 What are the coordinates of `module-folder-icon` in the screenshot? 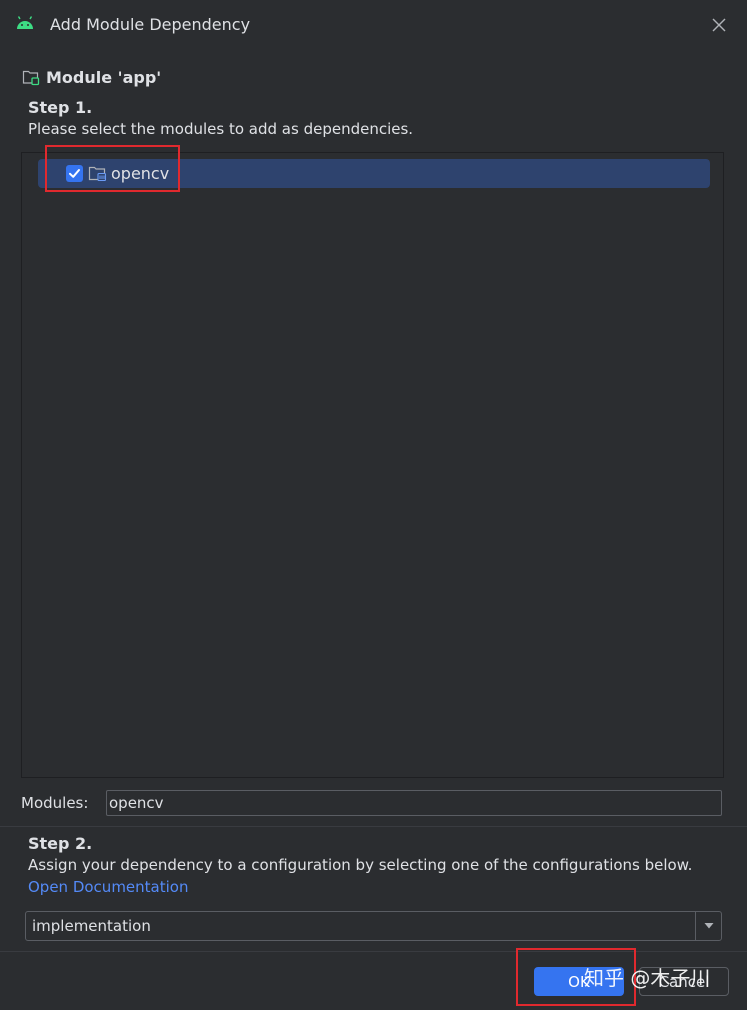 It's located at (31, 78).